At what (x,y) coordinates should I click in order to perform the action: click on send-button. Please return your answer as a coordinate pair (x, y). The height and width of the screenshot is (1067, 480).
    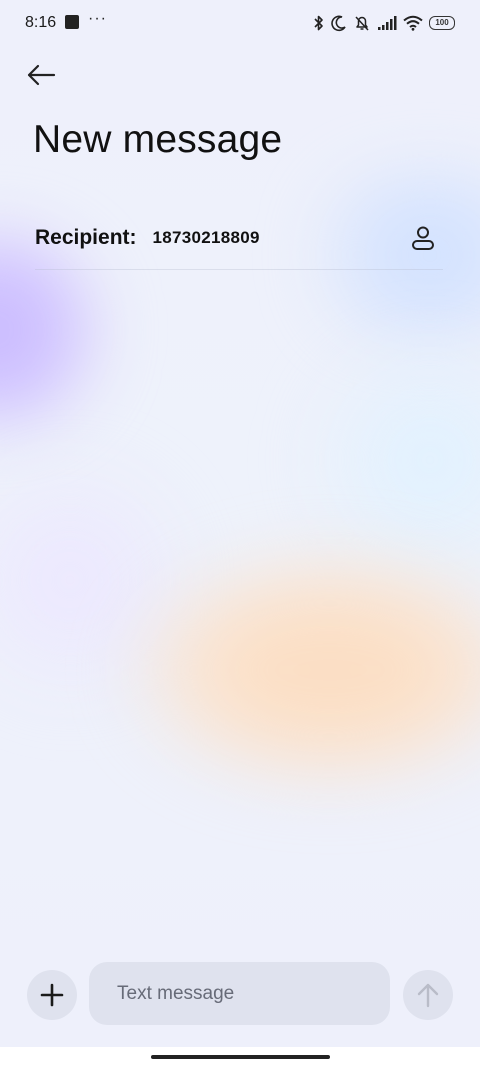
    Looking at the image, I should click on (428, 995).